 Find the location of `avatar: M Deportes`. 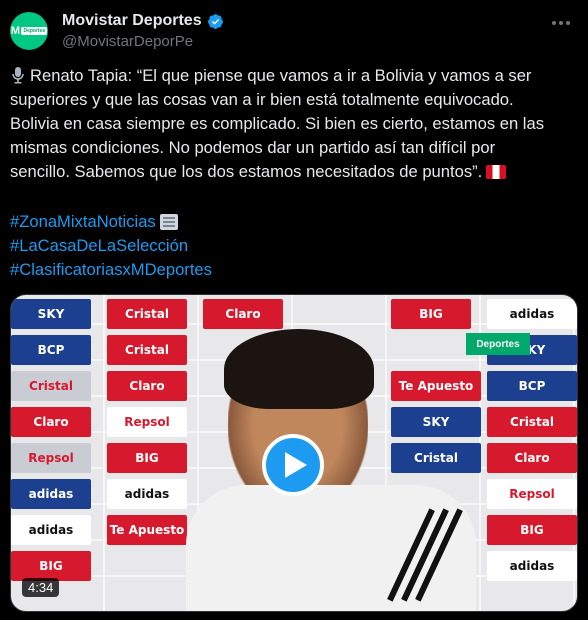

avatar: M Deportes is located at coordinates (29, 31).